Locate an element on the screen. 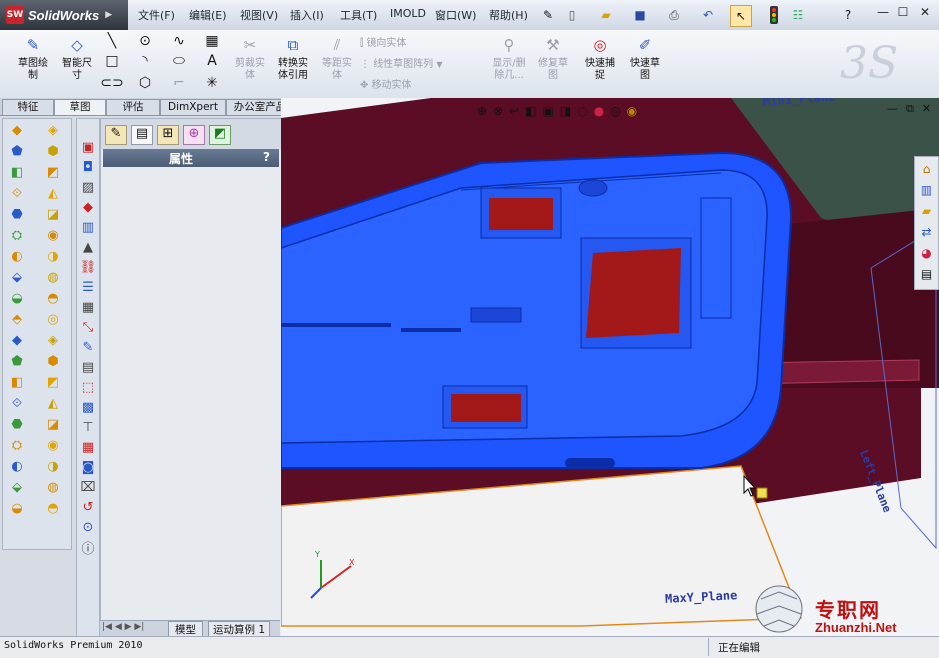 The width and height of the screenshot is (939, 658). view-tool-icon: ☰ is located at coordinates (88, 287).